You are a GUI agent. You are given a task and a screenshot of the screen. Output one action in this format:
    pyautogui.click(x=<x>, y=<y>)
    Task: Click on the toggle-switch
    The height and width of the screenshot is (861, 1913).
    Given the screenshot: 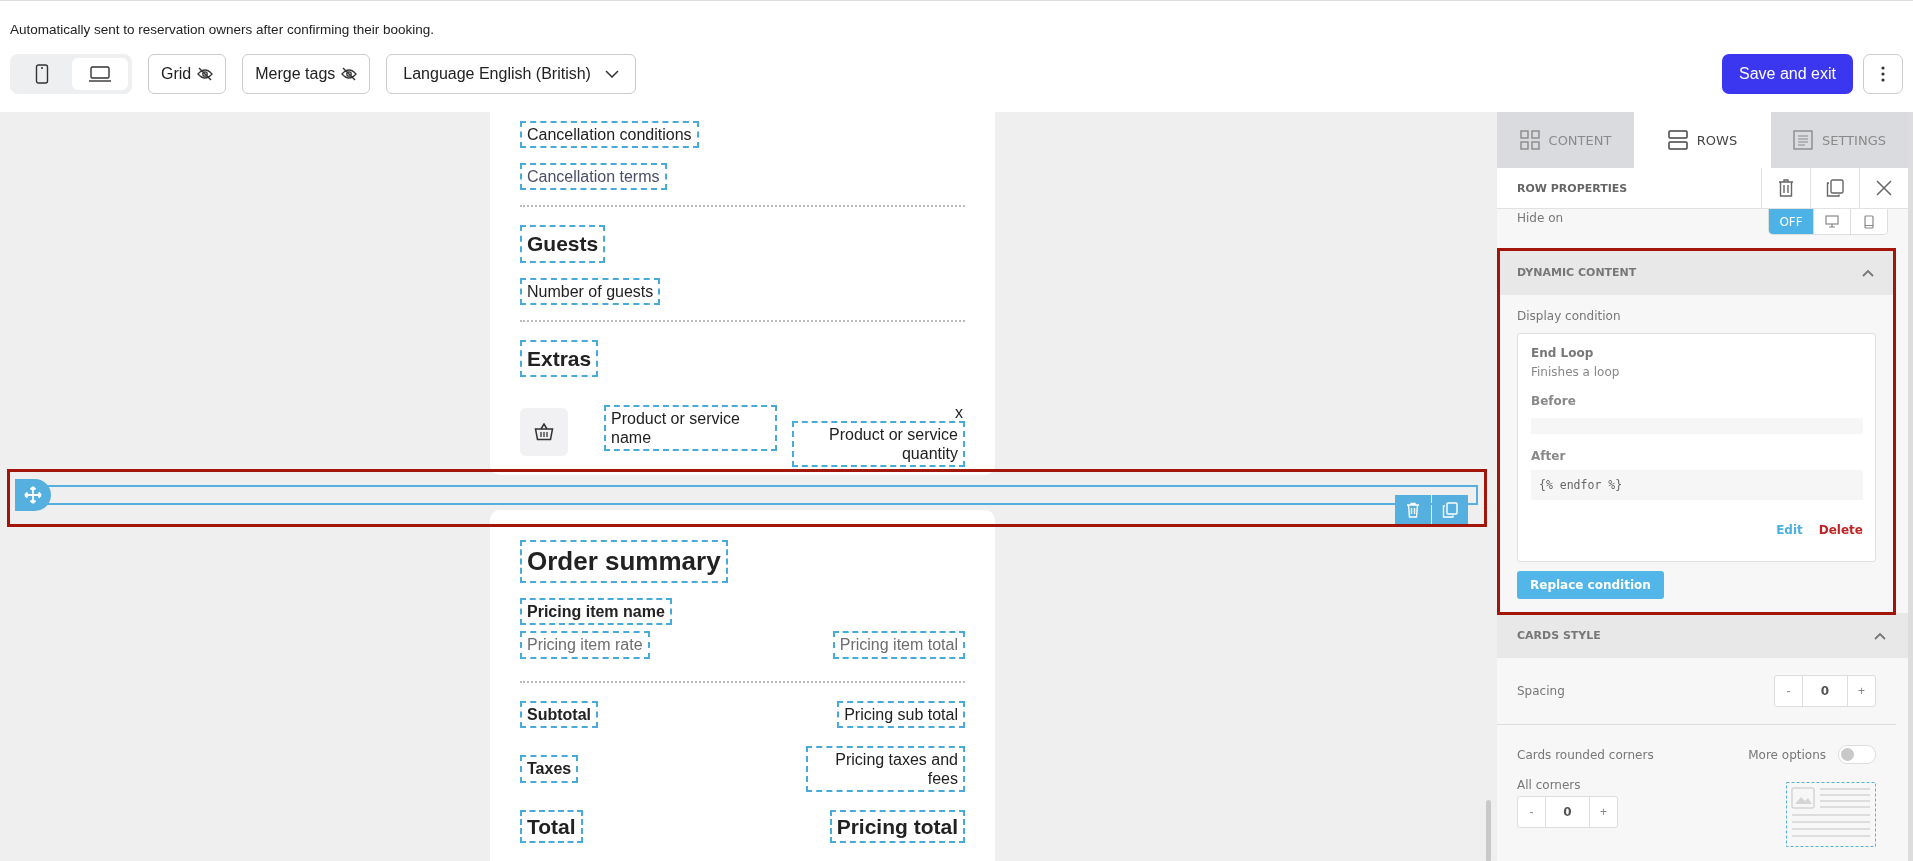 What is the action you would take?
    pyautogui.click(x=1857, y=754)
    